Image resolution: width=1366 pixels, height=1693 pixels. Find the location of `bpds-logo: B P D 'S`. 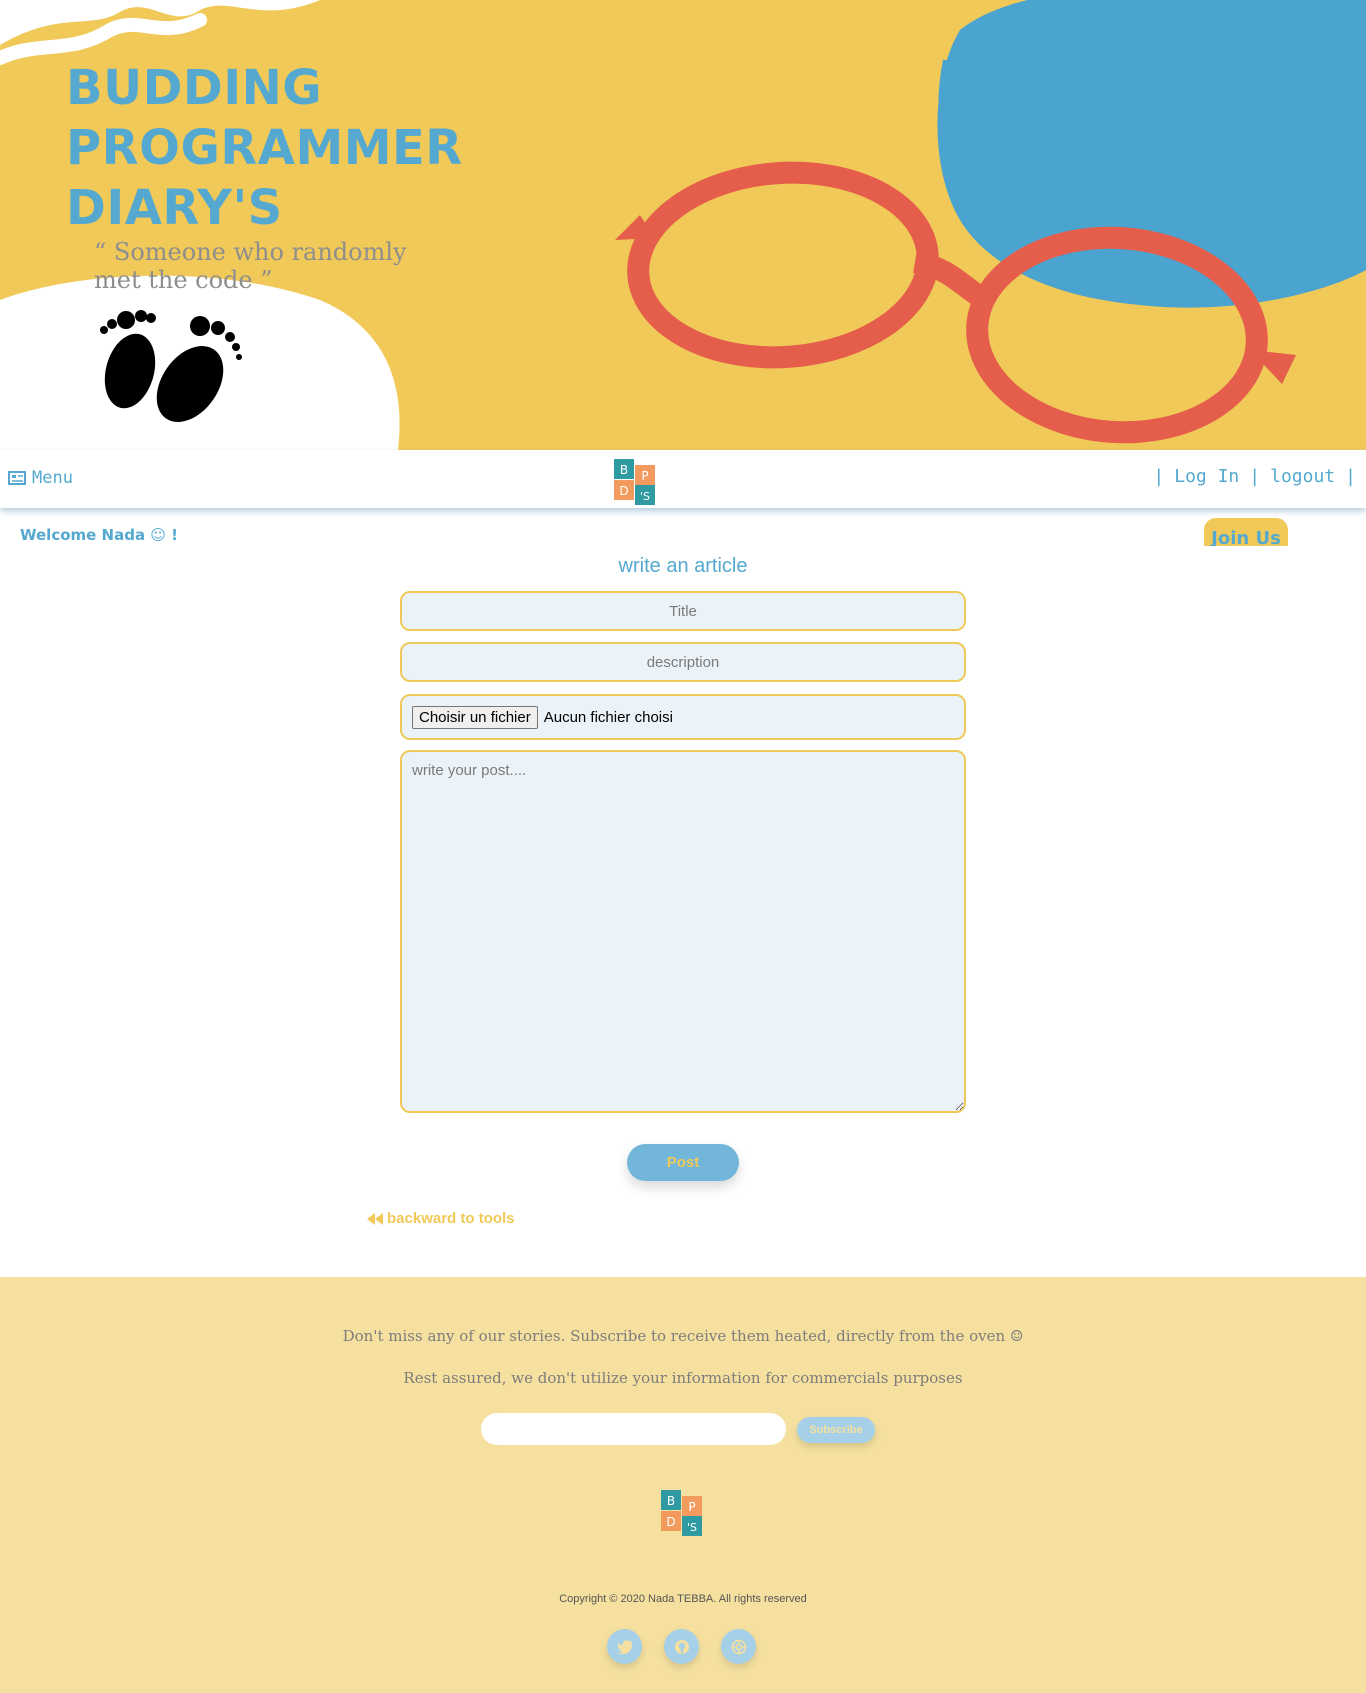

bpds-logo: B P D 'S is located at coordinates (635, 482).